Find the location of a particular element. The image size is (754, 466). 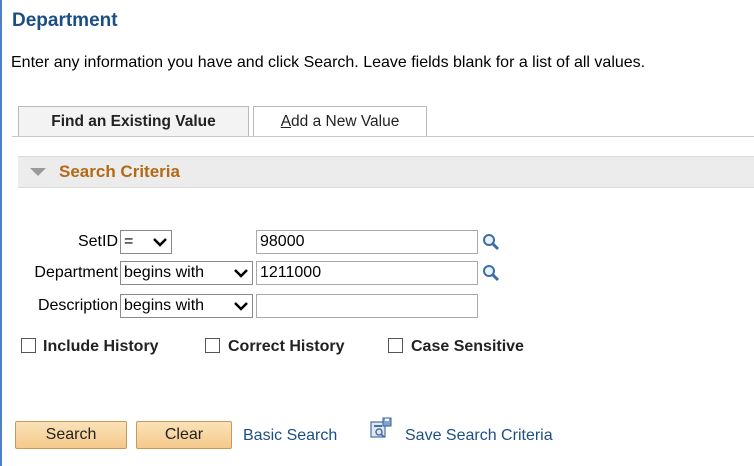

include-history-label: Include History is located at coordinates (101, 346).